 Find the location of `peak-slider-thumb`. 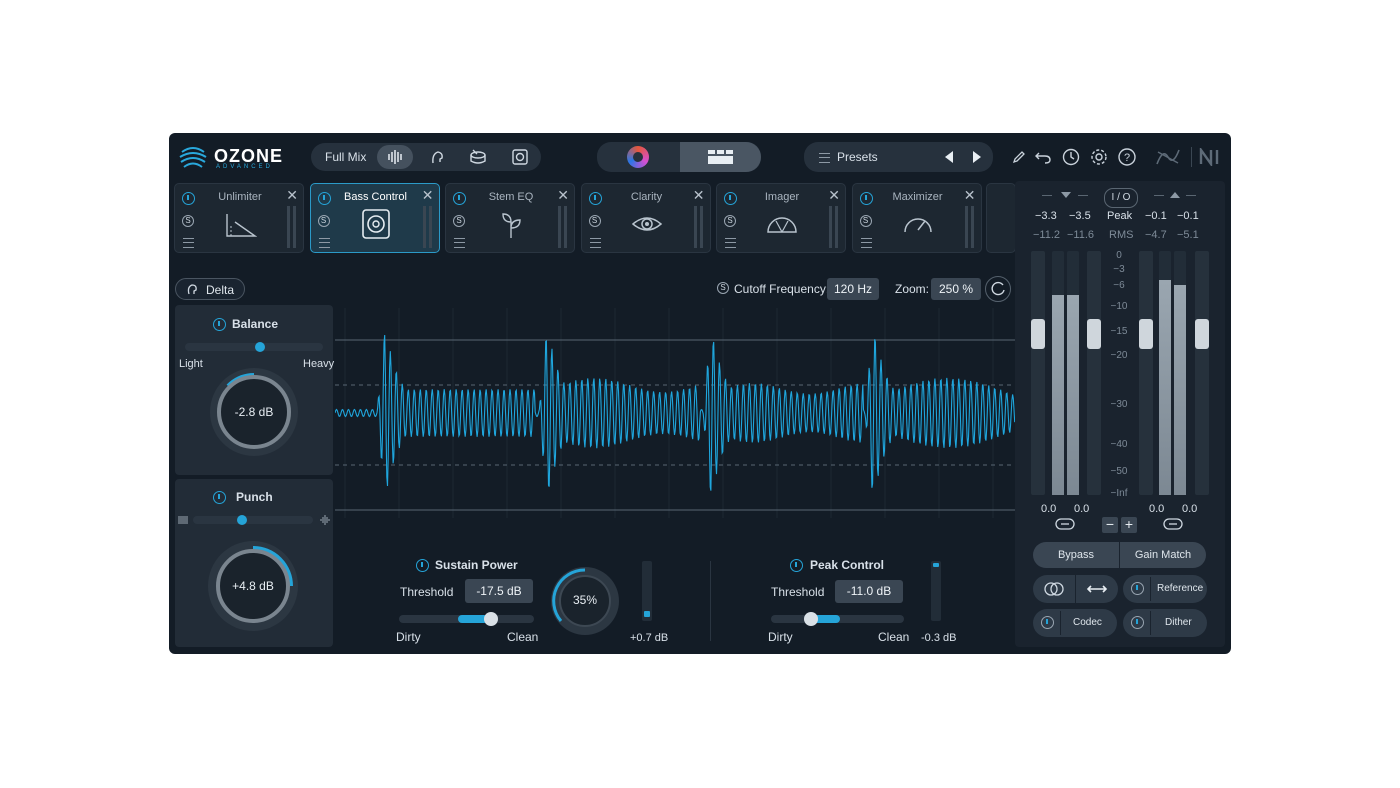

peak-slider-thumb is located at coordinates (811, 619).